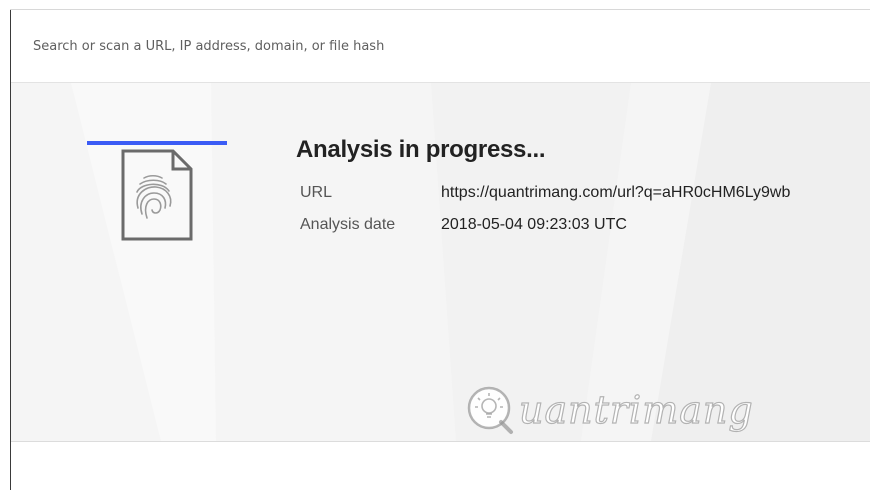 The width and height of the screenshot is (870, 490). I want to click on watermark-text: uantrimang, so click(636, 409).